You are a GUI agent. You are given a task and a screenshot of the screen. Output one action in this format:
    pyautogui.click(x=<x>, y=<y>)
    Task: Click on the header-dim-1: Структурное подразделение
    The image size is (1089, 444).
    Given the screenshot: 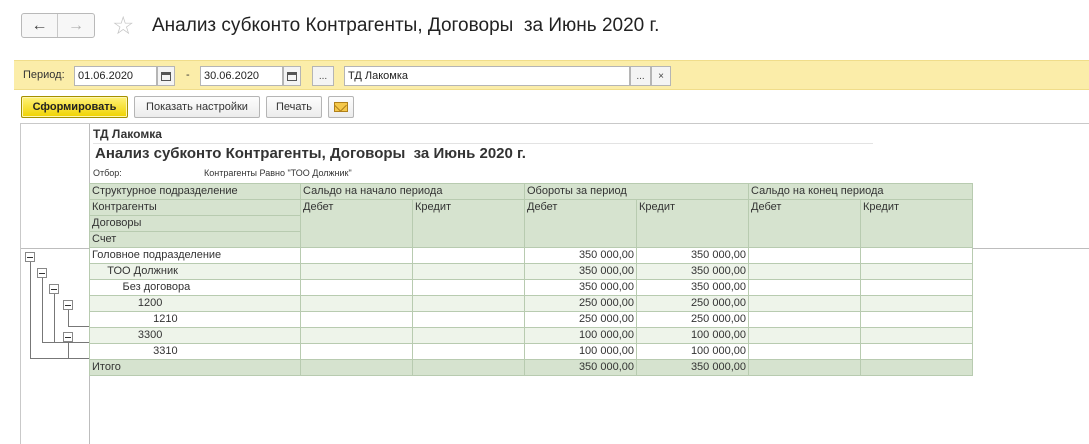 What is the action you would take?
    pyautogui.click(x=195, y=191)
    